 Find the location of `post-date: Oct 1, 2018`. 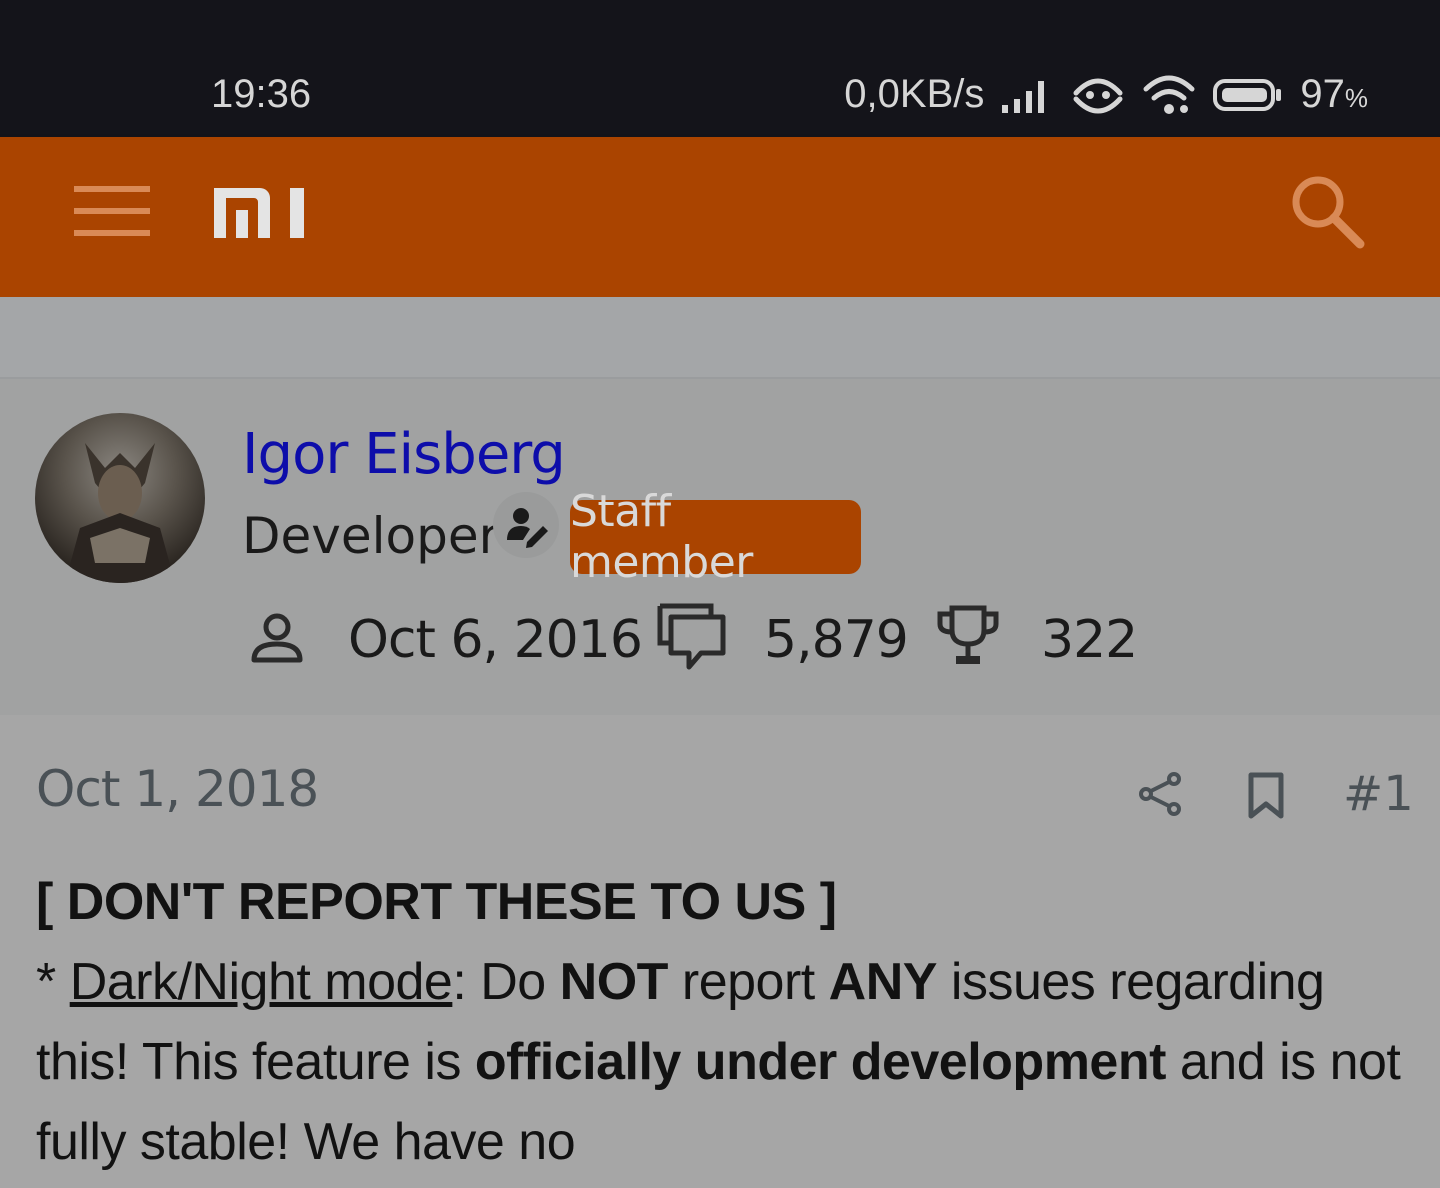

post-date: Oct 1, 2018 is located at coordinates (177, 789).